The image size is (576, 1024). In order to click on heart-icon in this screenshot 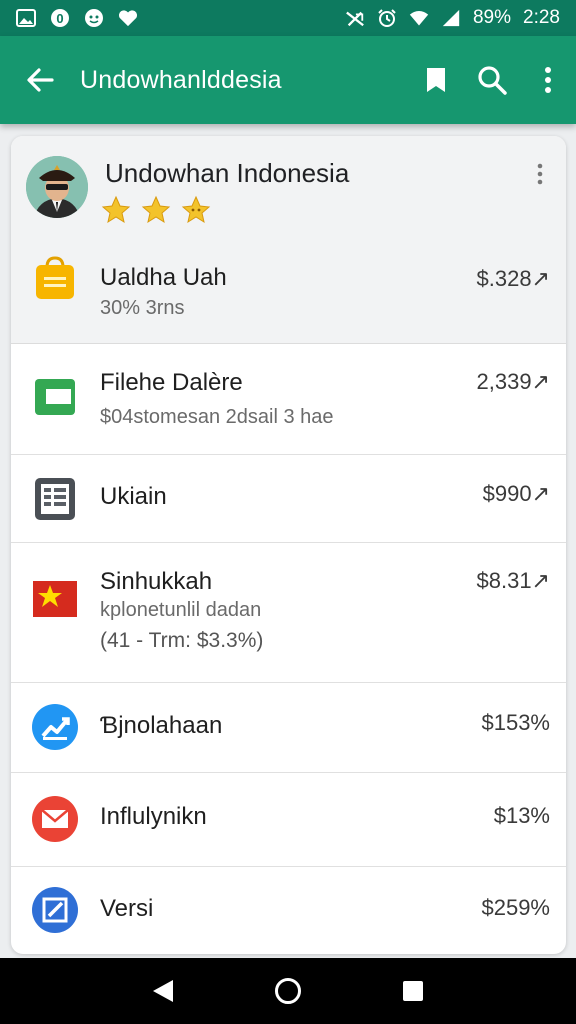, I will do `click(128, 18)`.